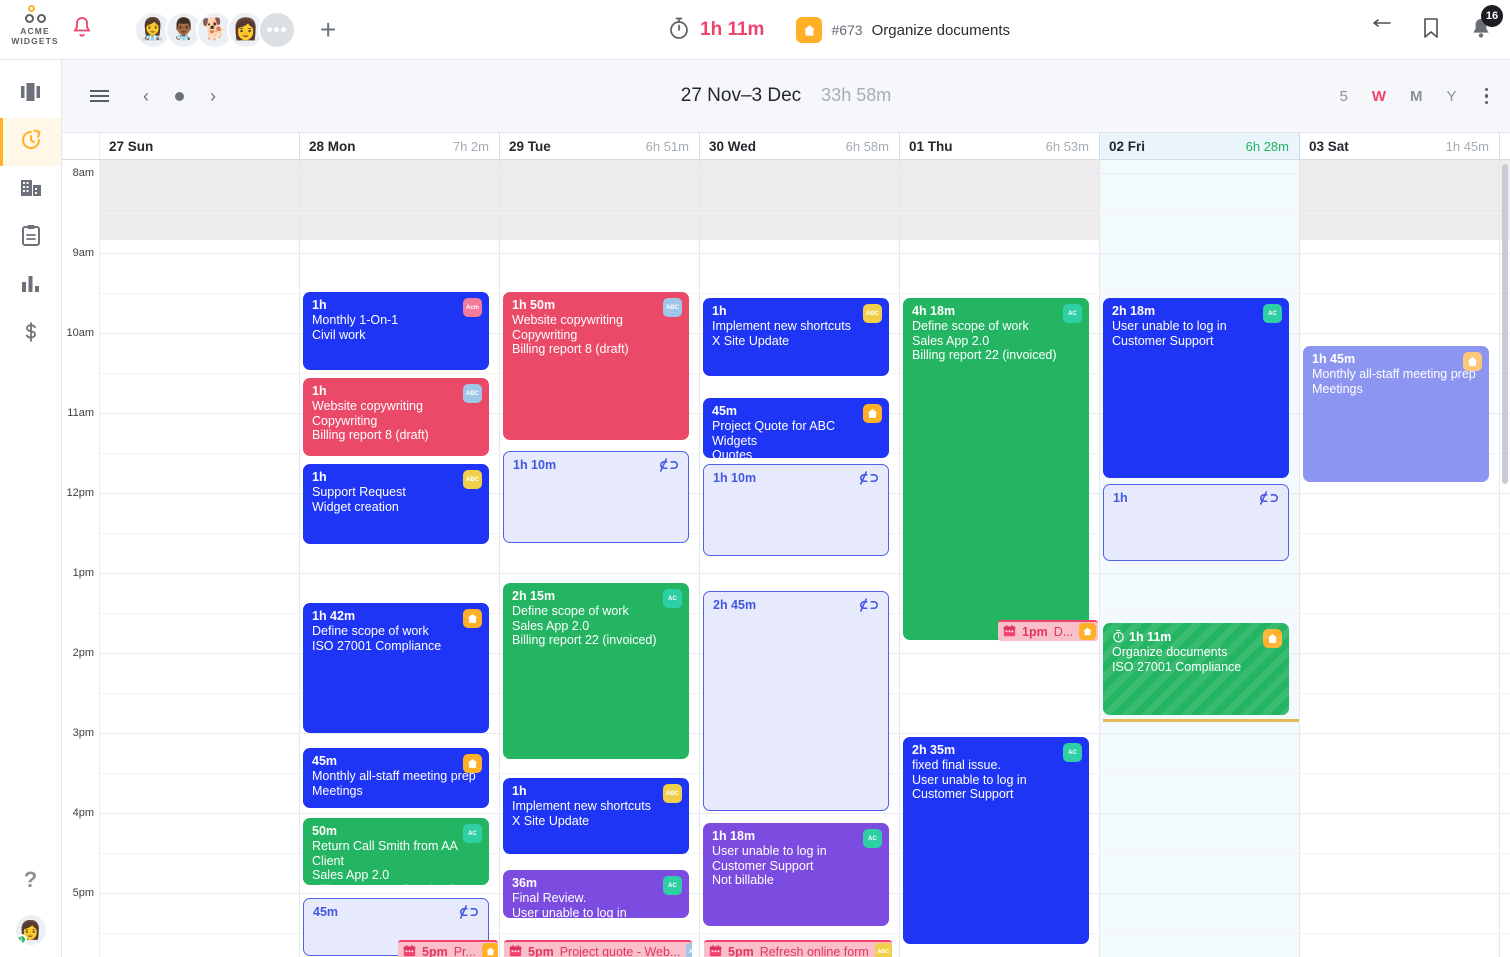  I want to click on task-title: Organize documents, so click(940, 30).